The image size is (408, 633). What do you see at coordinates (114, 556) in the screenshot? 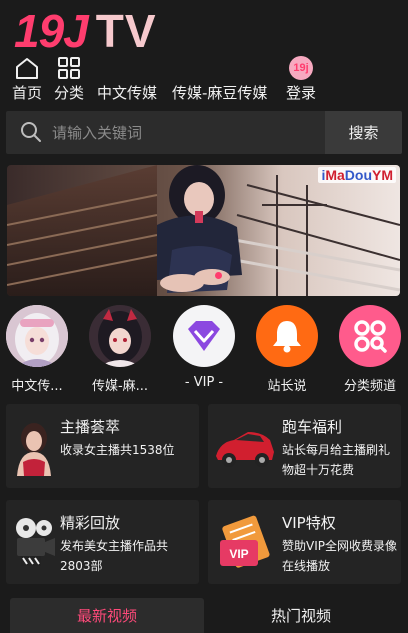
I see `card-desc: 发布美女主播作品共2803部` at bounding box center [114, 556].